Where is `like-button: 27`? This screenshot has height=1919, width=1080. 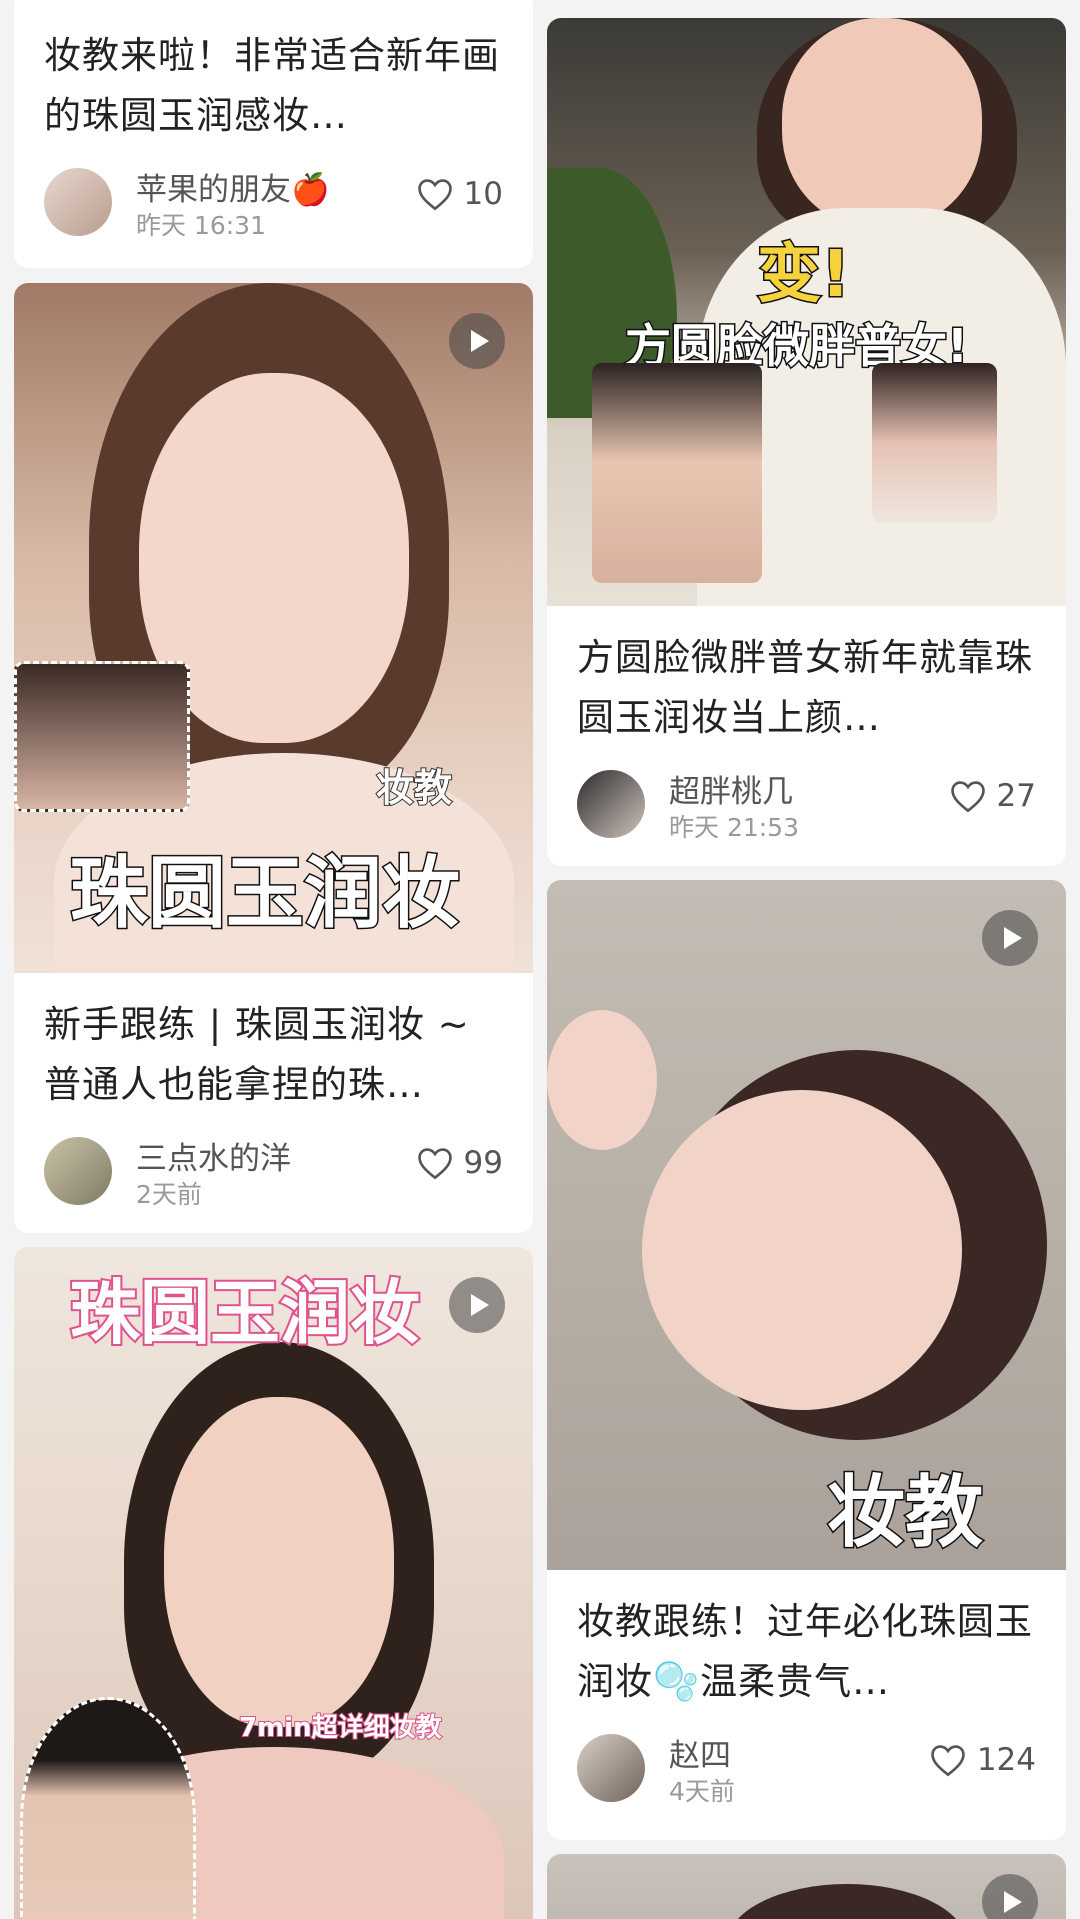 like-button: 27 is located at coordinates (992, 796).